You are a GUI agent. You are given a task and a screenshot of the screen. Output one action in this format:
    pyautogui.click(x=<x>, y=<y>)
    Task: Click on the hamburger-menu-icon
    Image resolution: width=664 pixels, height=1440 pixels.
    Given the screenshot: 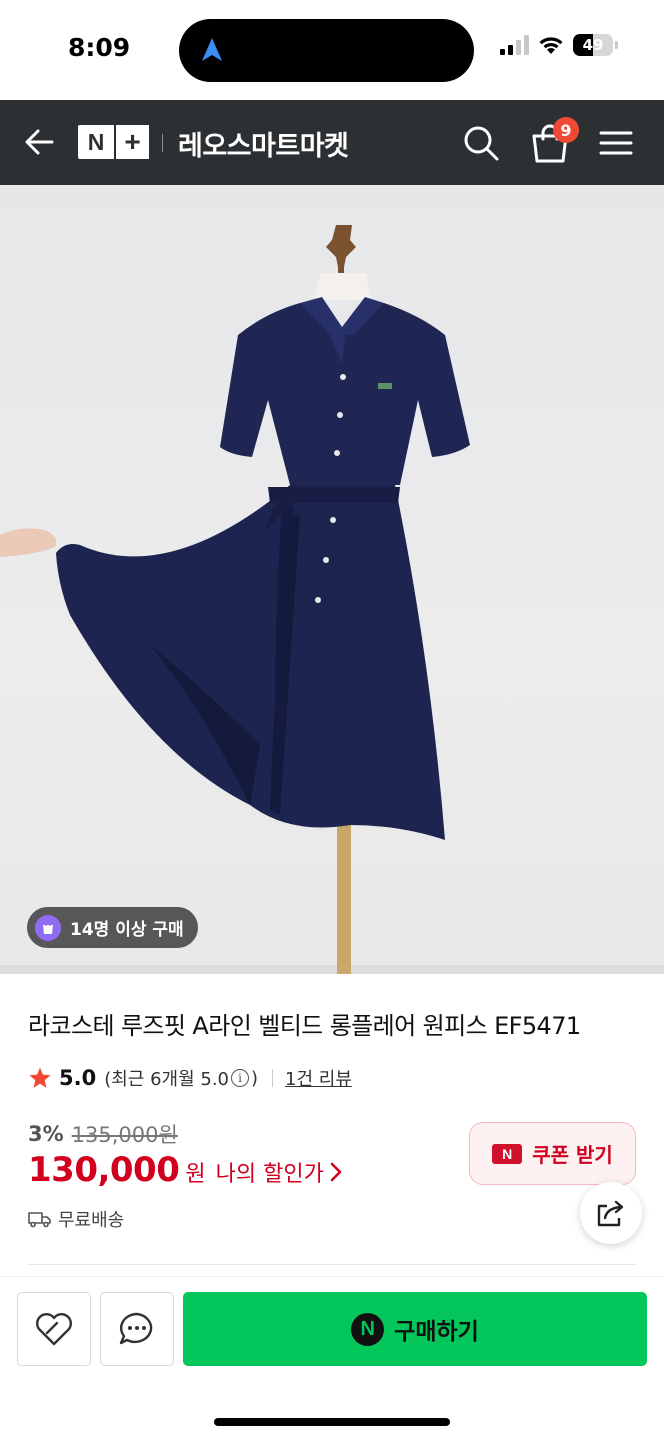 What is the action you would take?
    pyautogui.click(x=616, y=143)
    